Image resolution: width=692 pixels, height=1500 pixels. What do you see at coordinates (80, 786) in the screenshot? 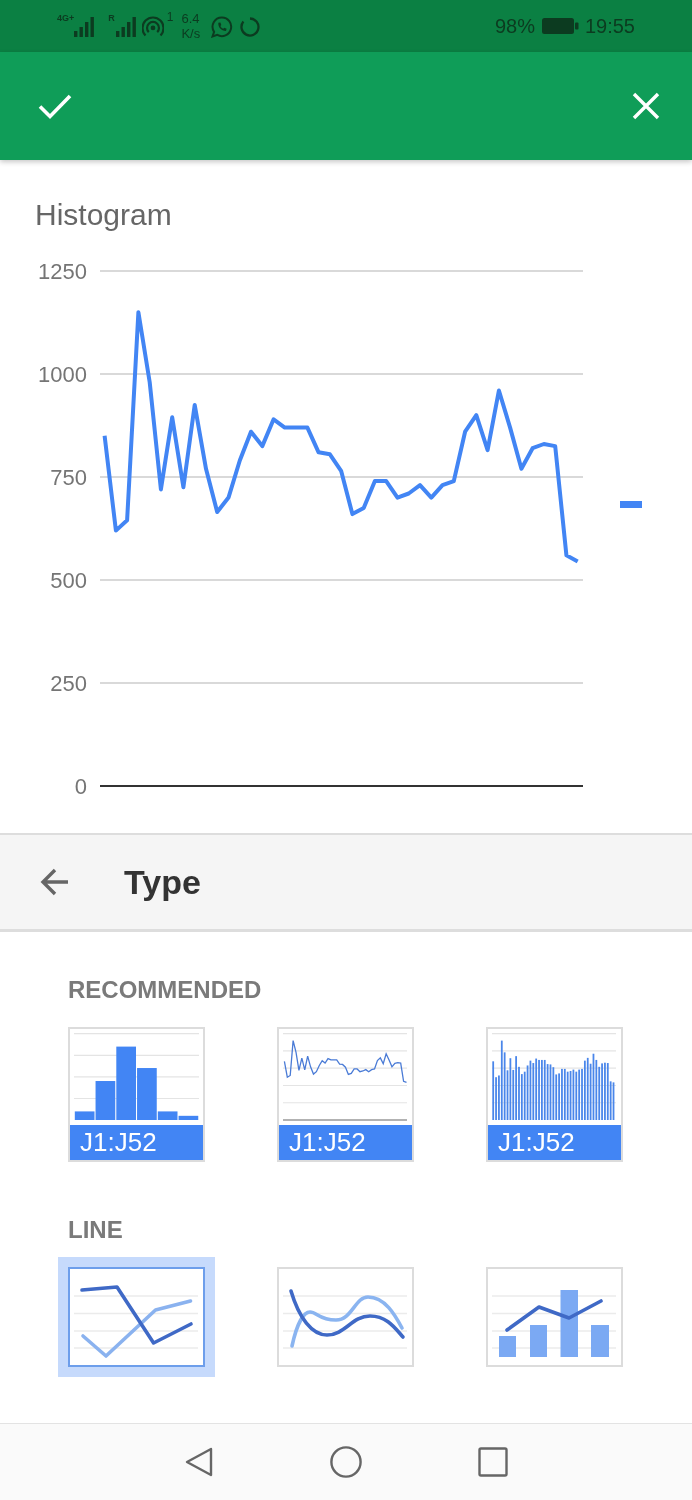
I see `axis-tick-label: 0` at bounding box center [80, 786].